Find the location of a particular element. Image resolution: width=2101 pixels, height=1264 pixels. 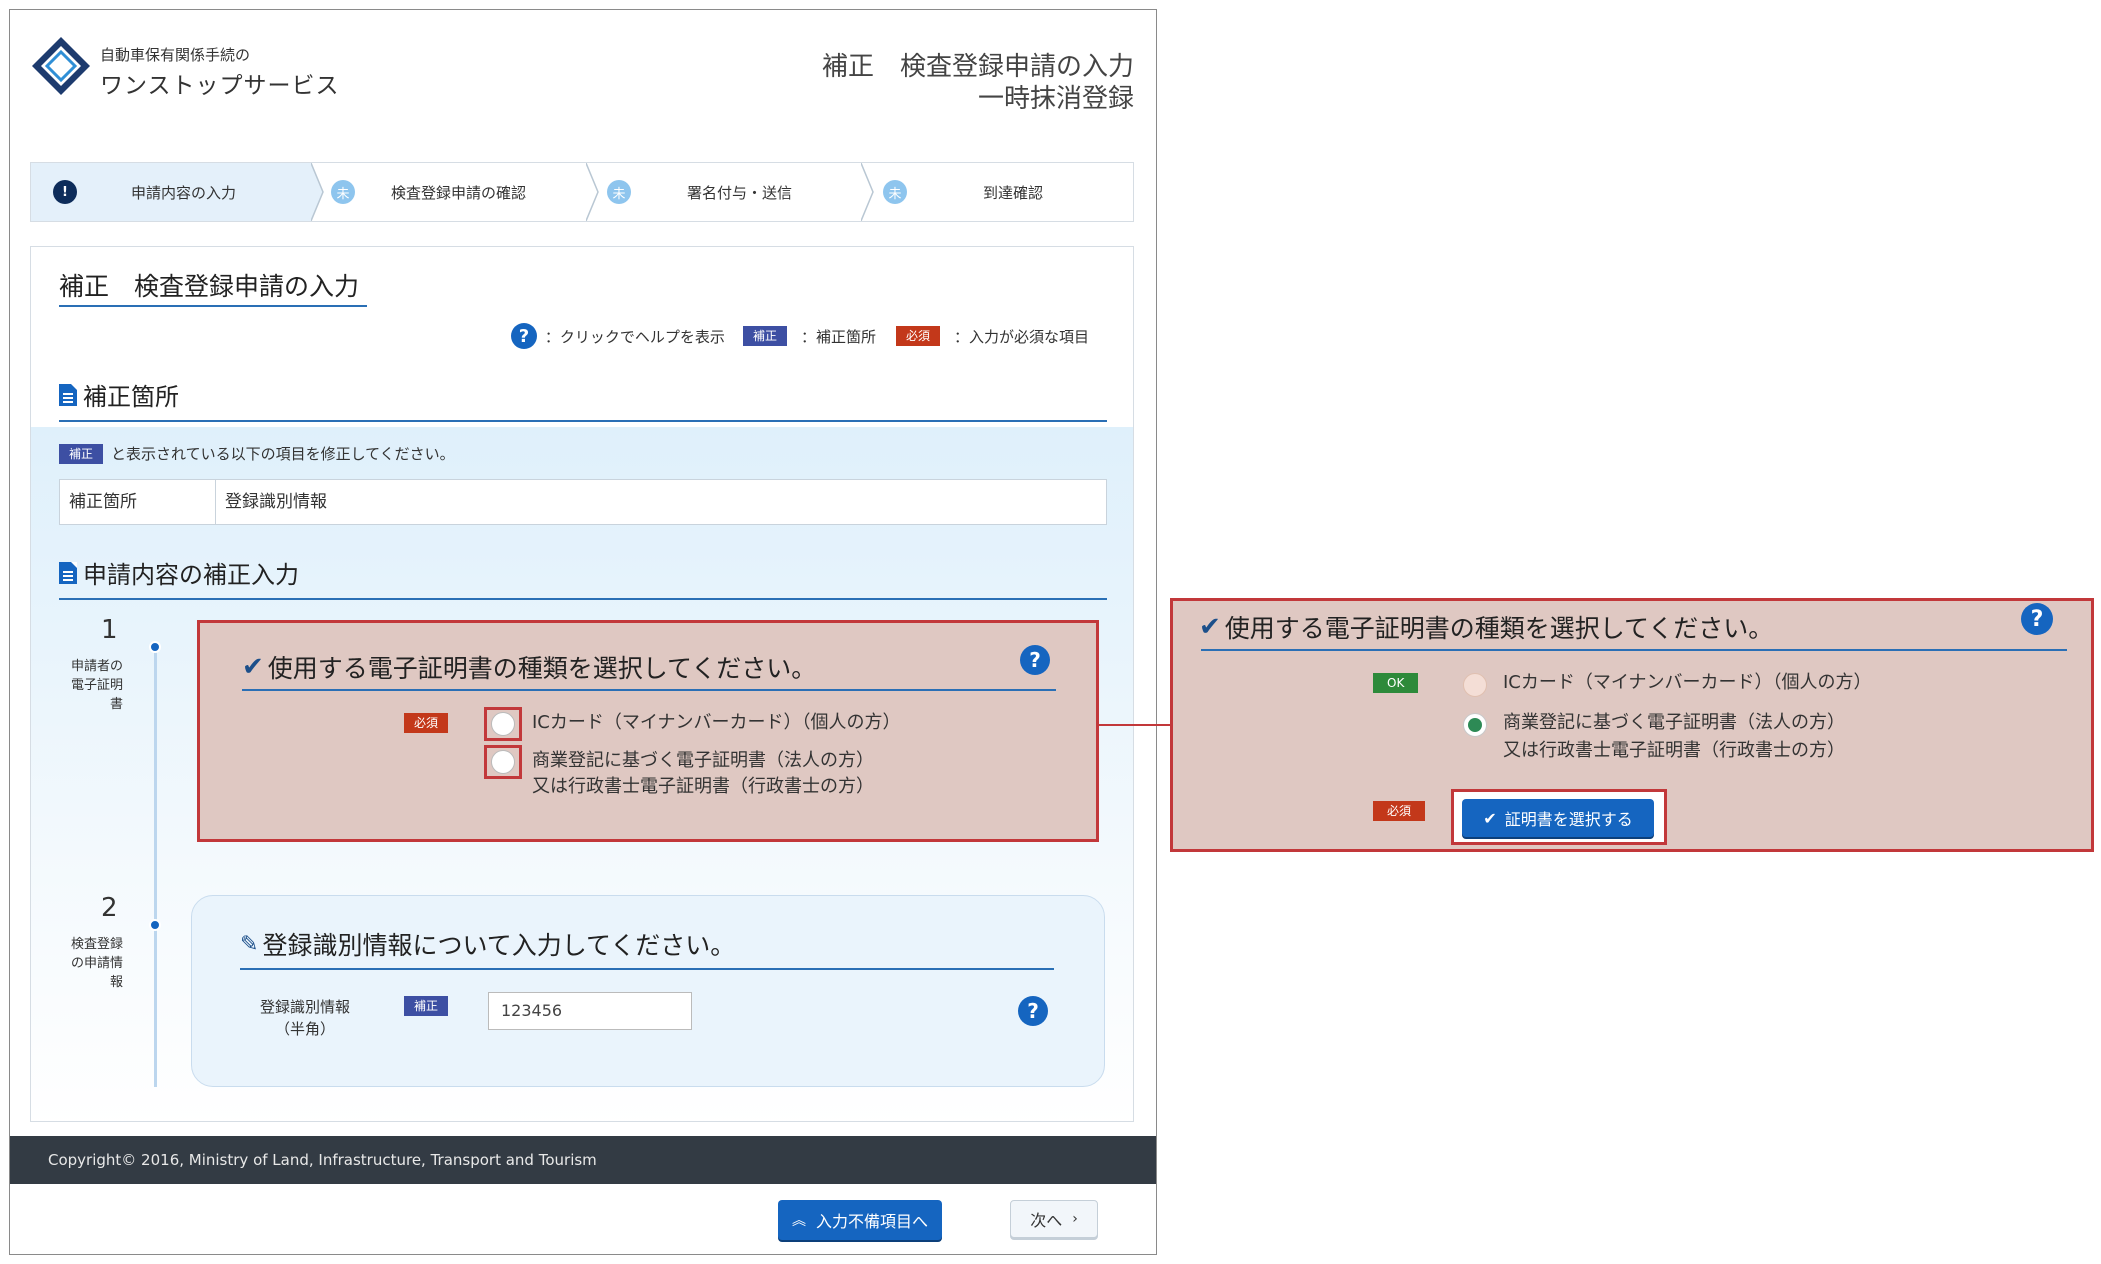

note-text: と表示されている以下の項目を修正してください。 is located at coordinates (283, 454).